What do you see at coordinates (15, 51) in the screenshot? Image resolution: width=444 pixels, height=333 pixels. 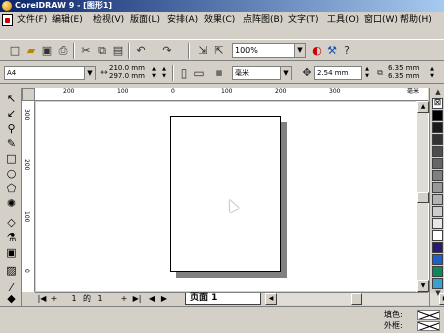 I see `new-icon: □` at bounding box center [15, 51].